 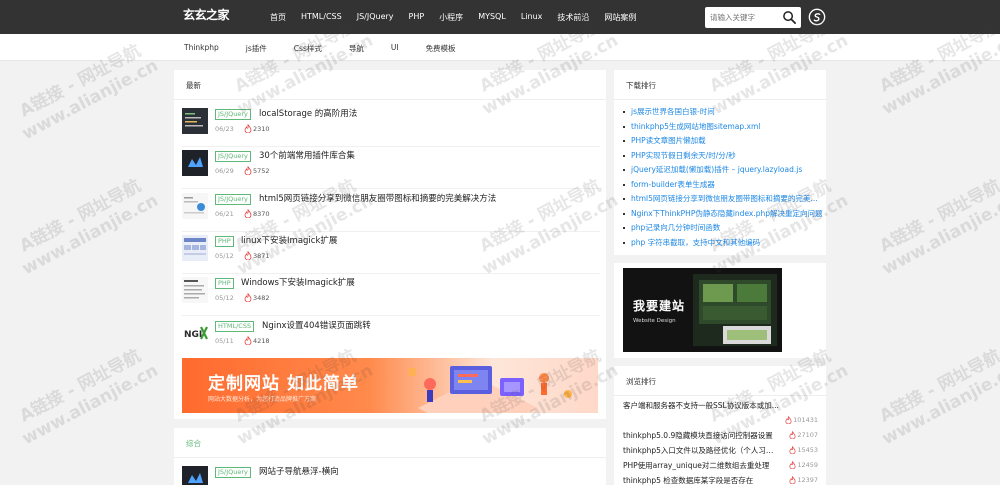 What do you see at coordinates (235, 326) in the screenshot?
I see `category-tag: HTML/CSS` at bounding box center [235, 326].